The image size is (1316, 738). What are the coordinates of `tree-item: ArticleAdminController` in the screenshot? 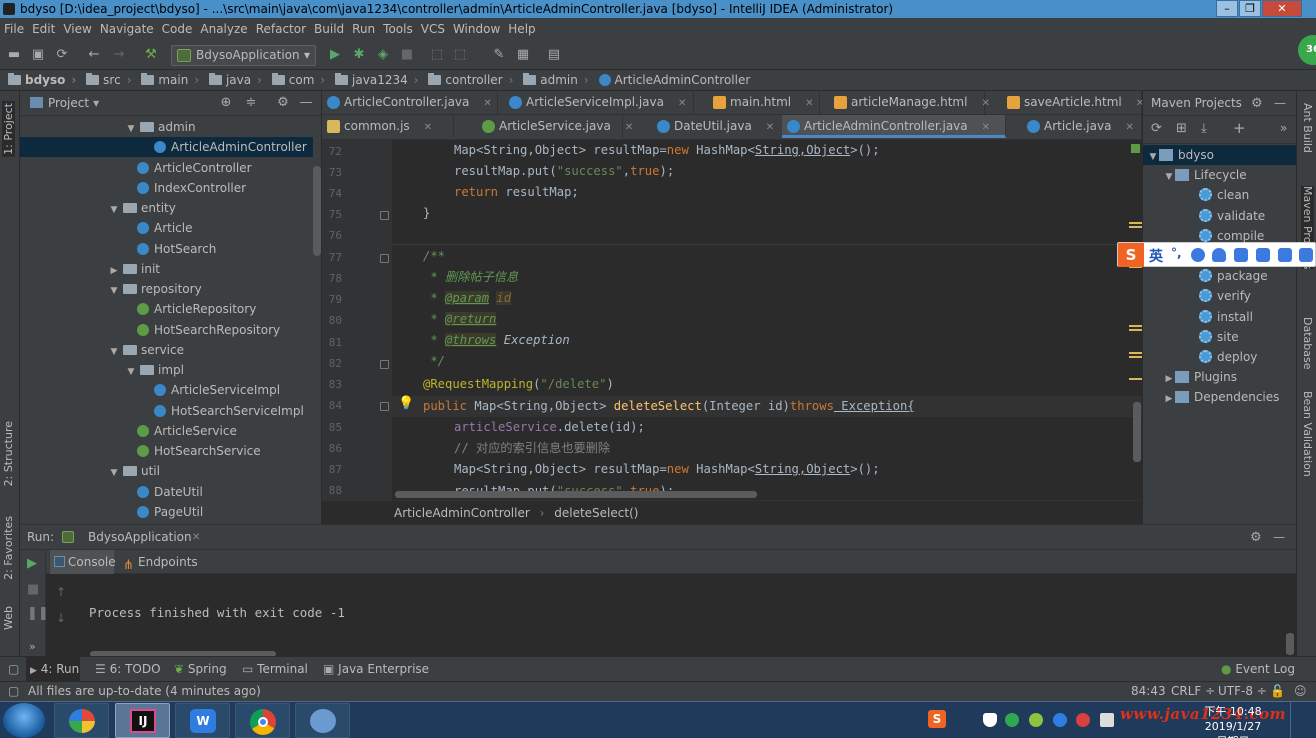 It's located at (166, 147).